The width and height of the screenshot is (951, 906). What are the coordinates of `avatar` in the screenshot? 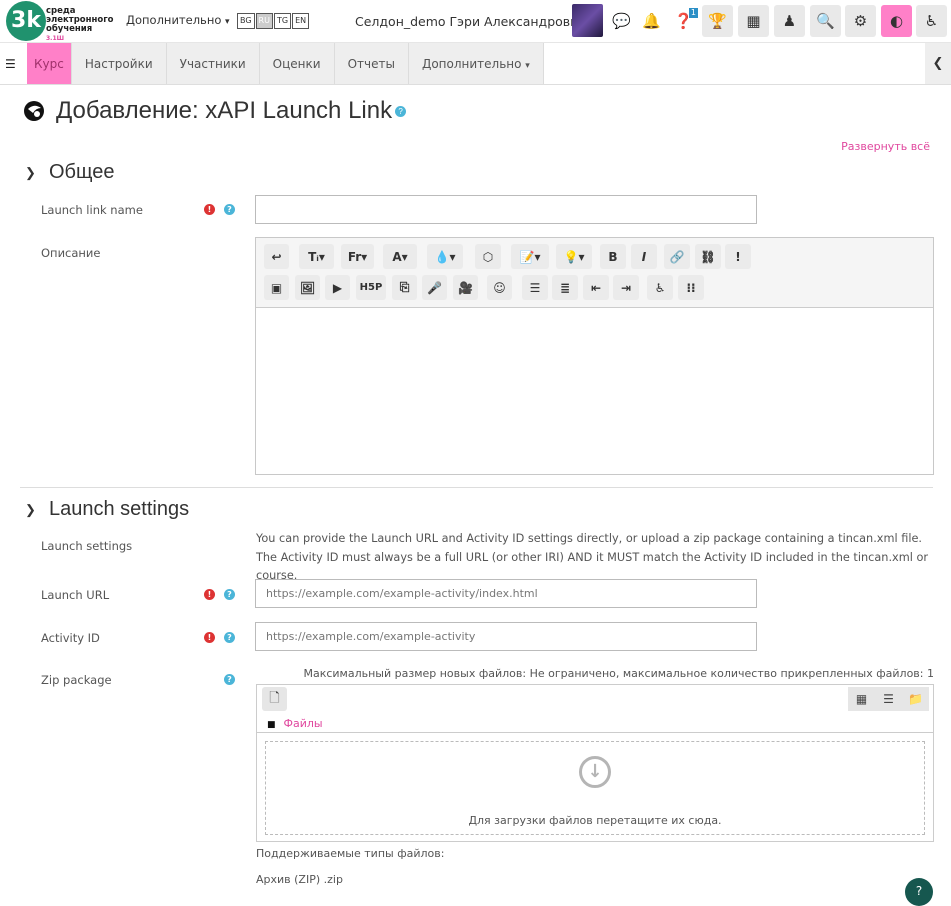 It's located at (587, 20).